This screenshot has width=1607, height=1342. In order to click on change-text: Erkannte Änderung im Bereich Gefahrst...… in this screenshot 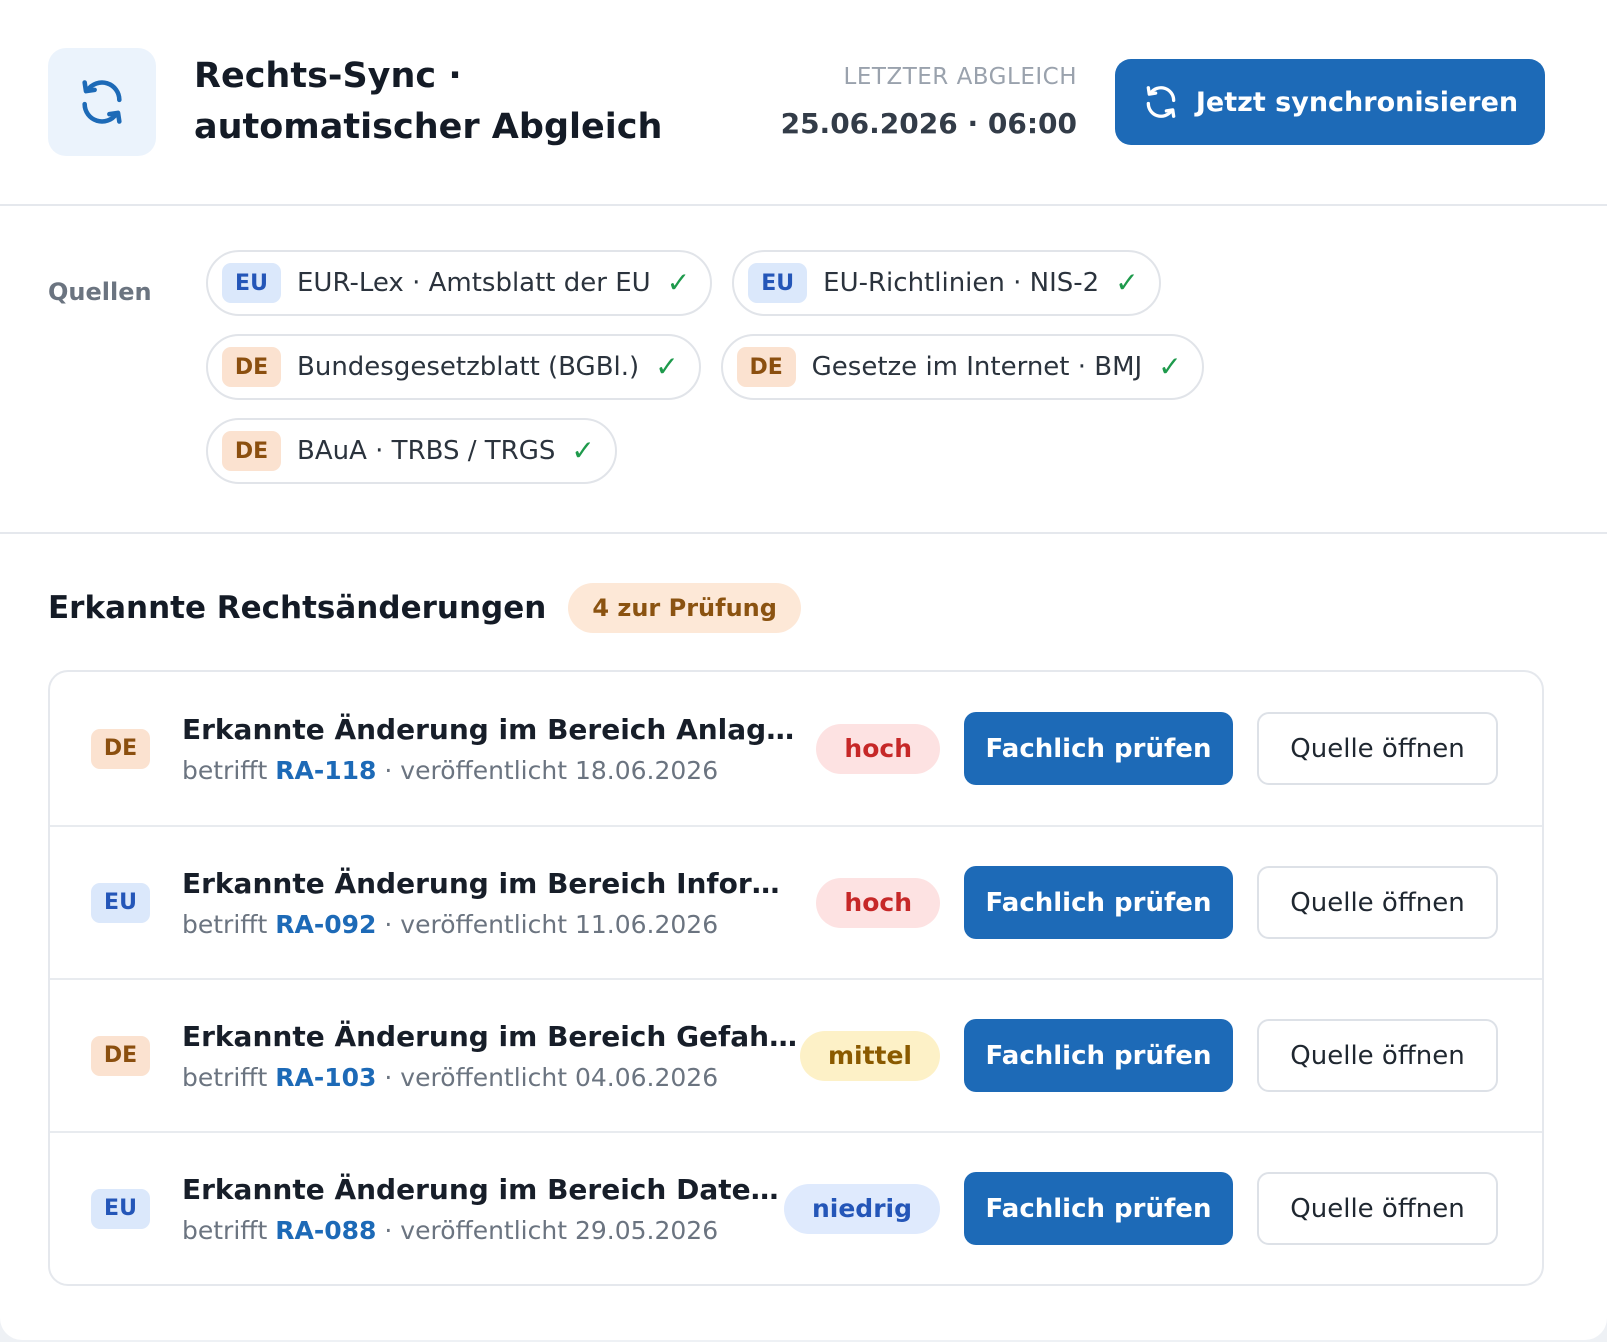, I will do `click(490, 1056)`.